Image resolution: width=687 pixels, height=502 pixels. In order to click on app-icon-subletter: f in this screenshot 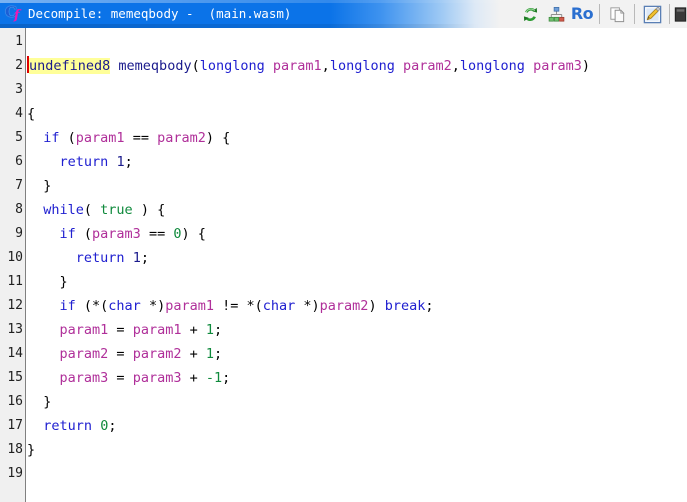, I will do `click(17, 15)`.